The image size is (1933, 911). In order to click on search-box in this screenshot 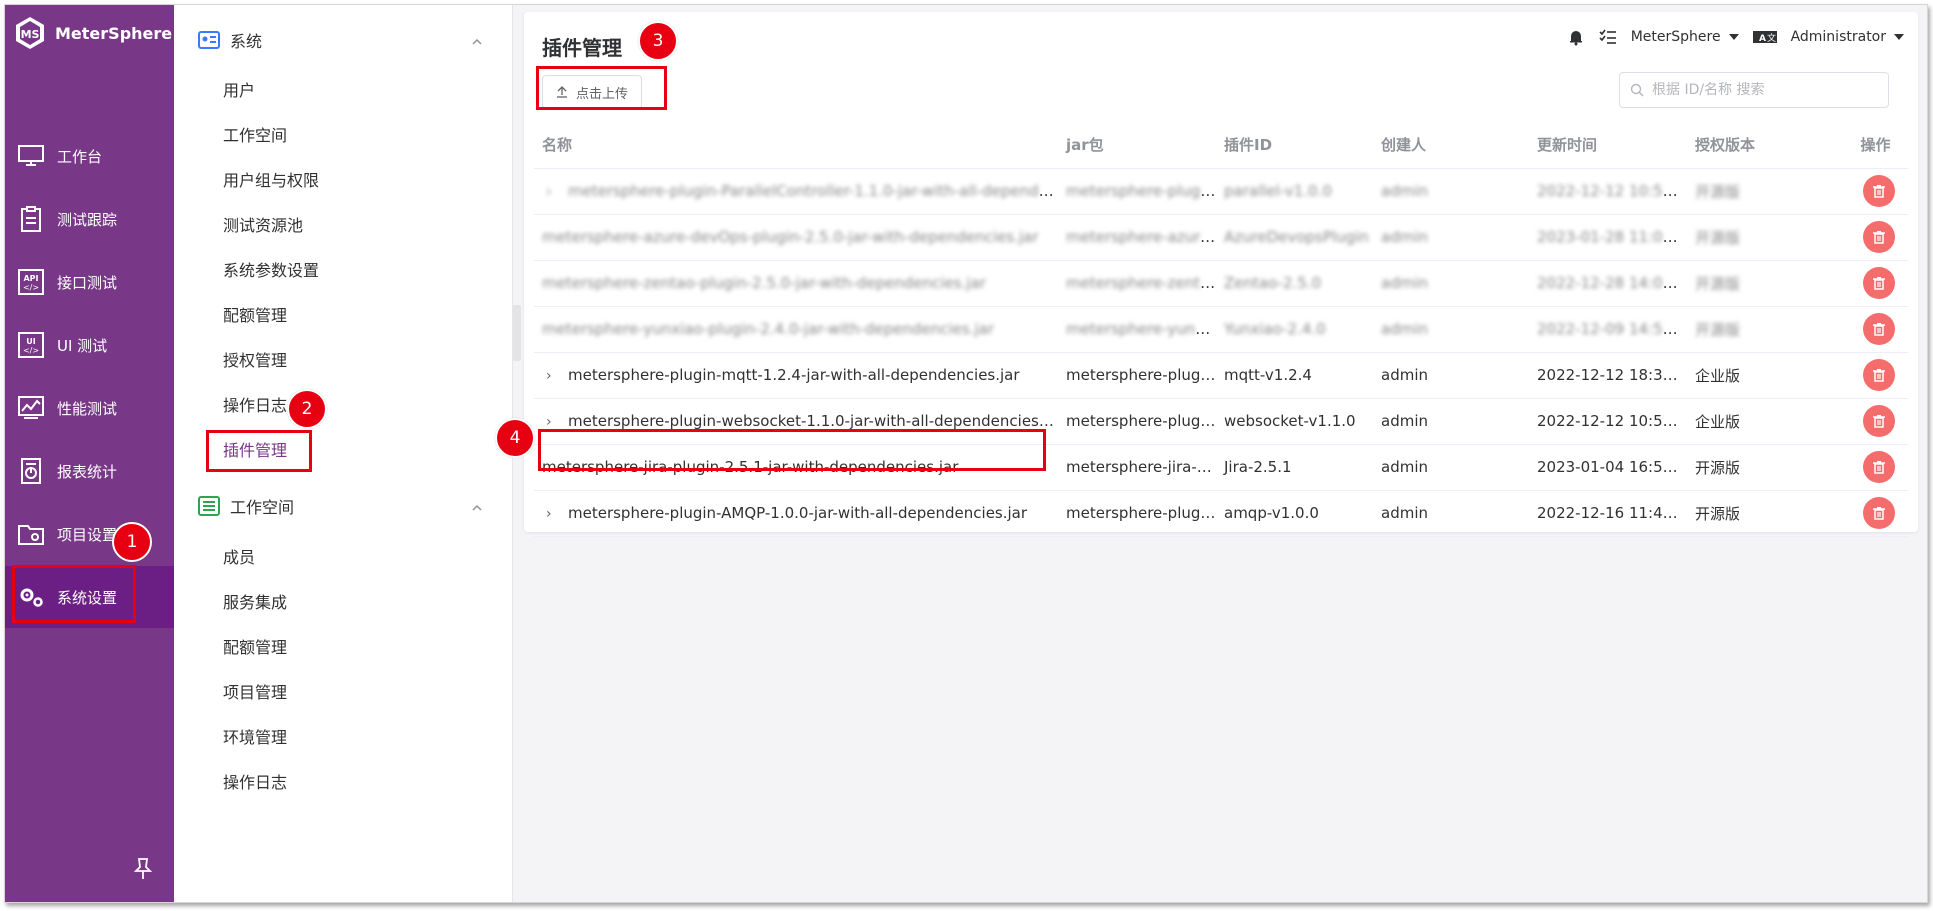, I will do `click(1754, 90)`.